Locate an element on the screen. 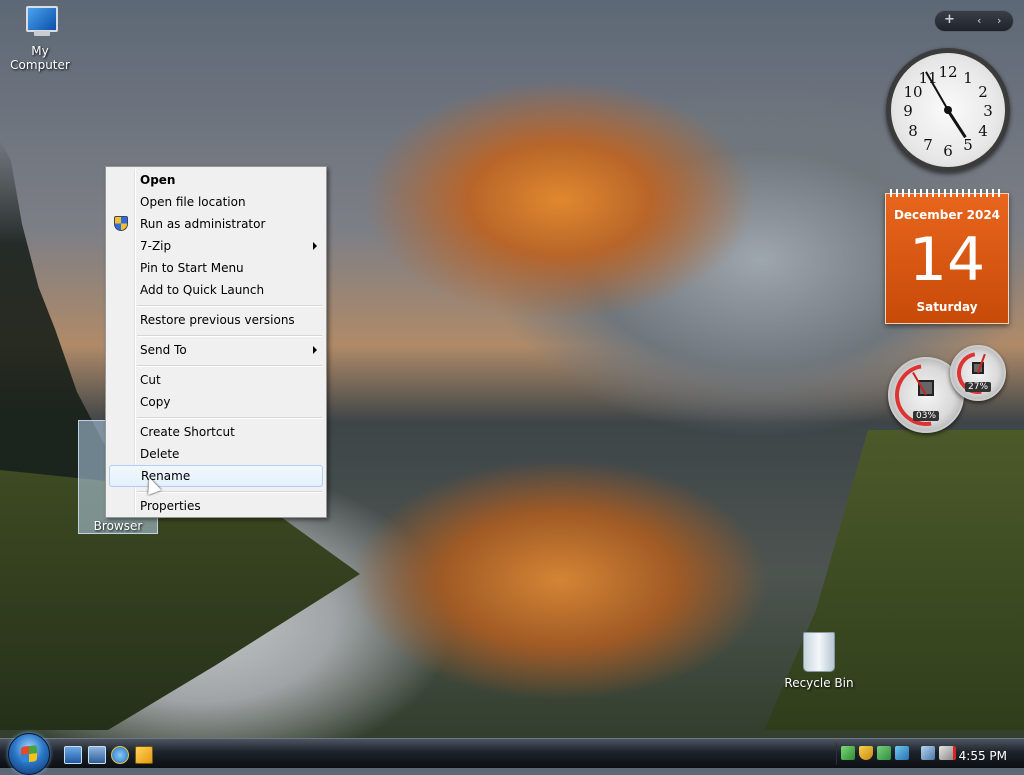  clock-hub is located at coordinates (948, 110).